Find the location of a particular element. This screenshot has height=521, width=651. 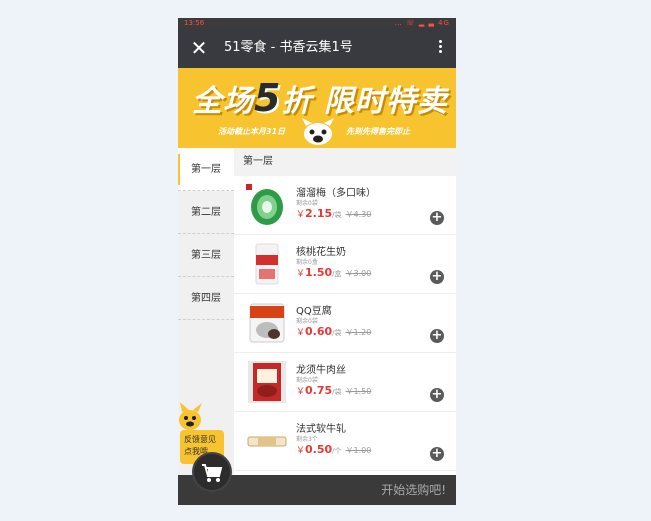

section-title: 第一层 is located at coordinates (345, 162).